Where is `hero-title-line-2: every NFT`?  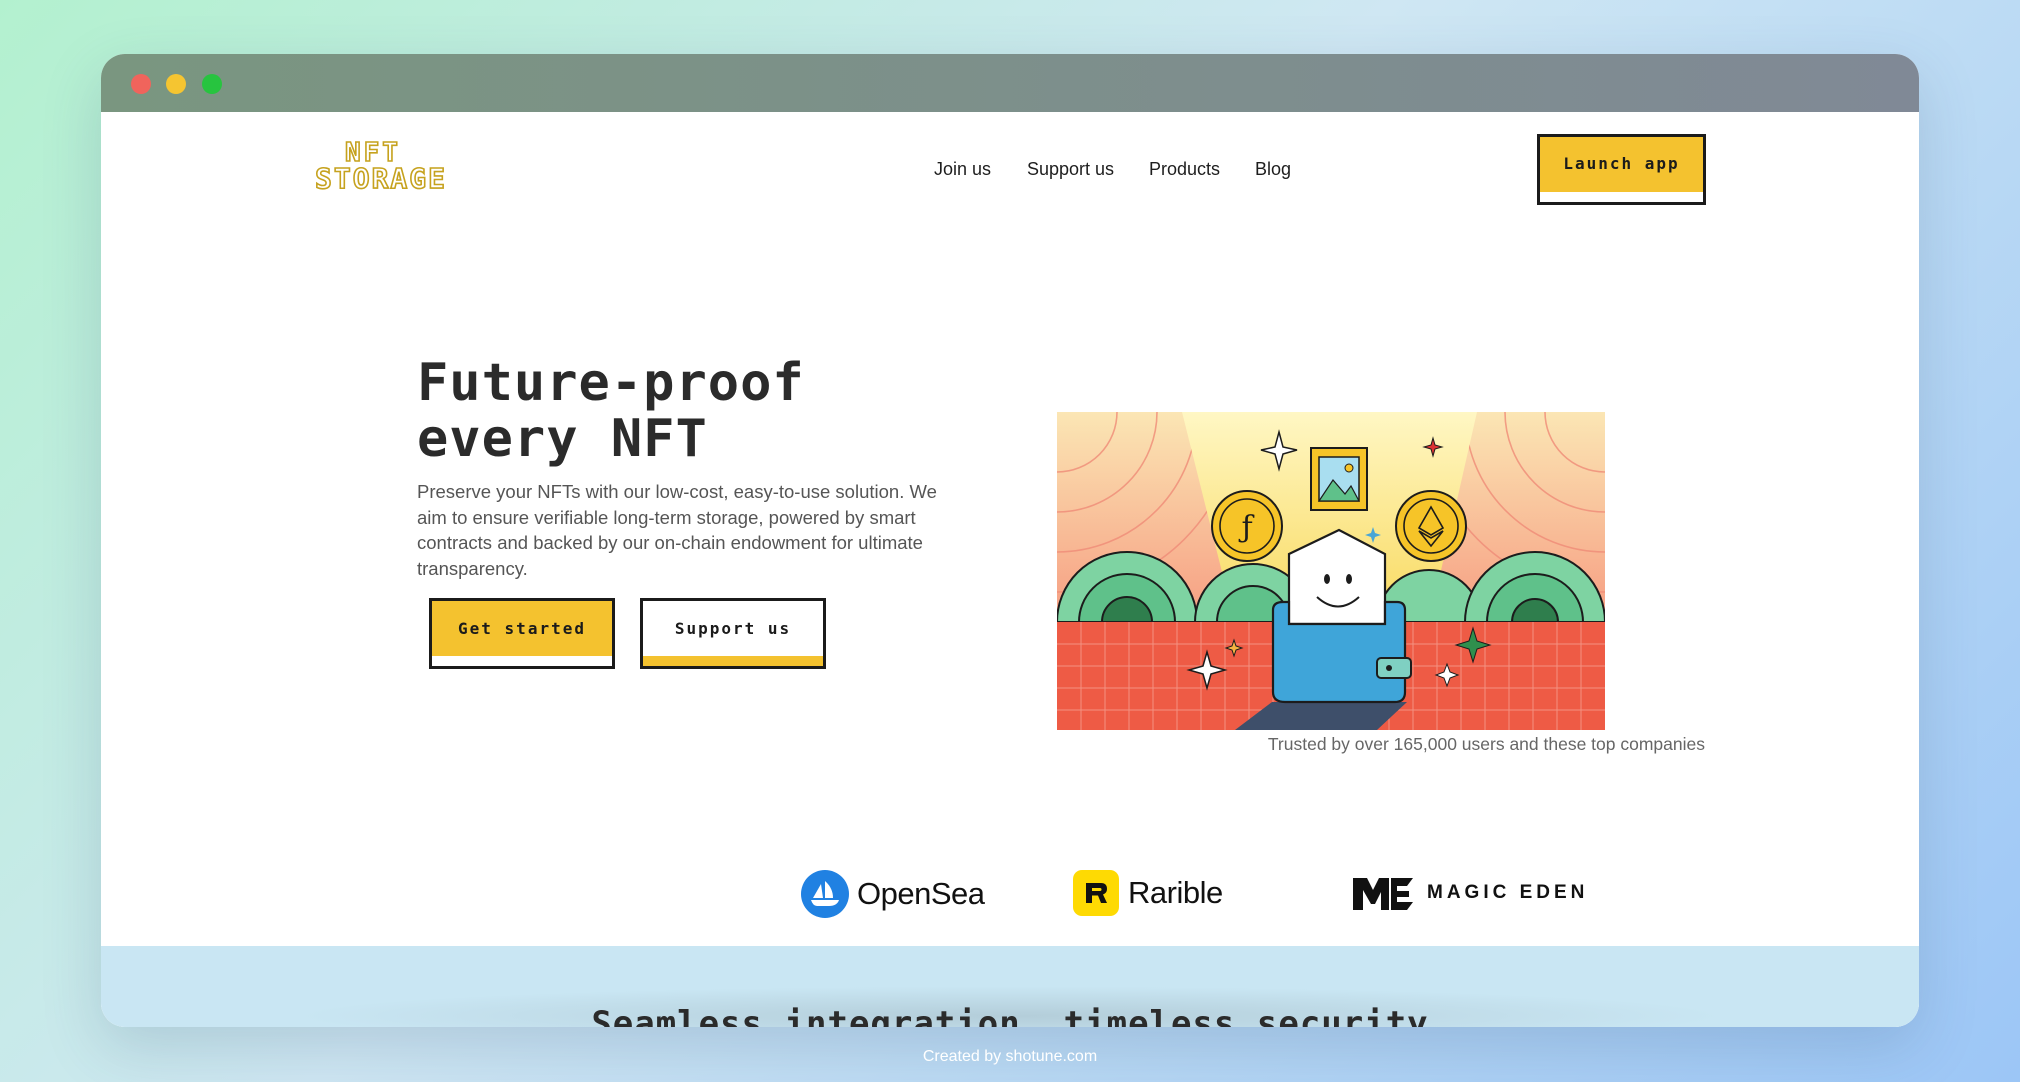
hero-title-line-2: every NFT is located at coordinates (562, 439).